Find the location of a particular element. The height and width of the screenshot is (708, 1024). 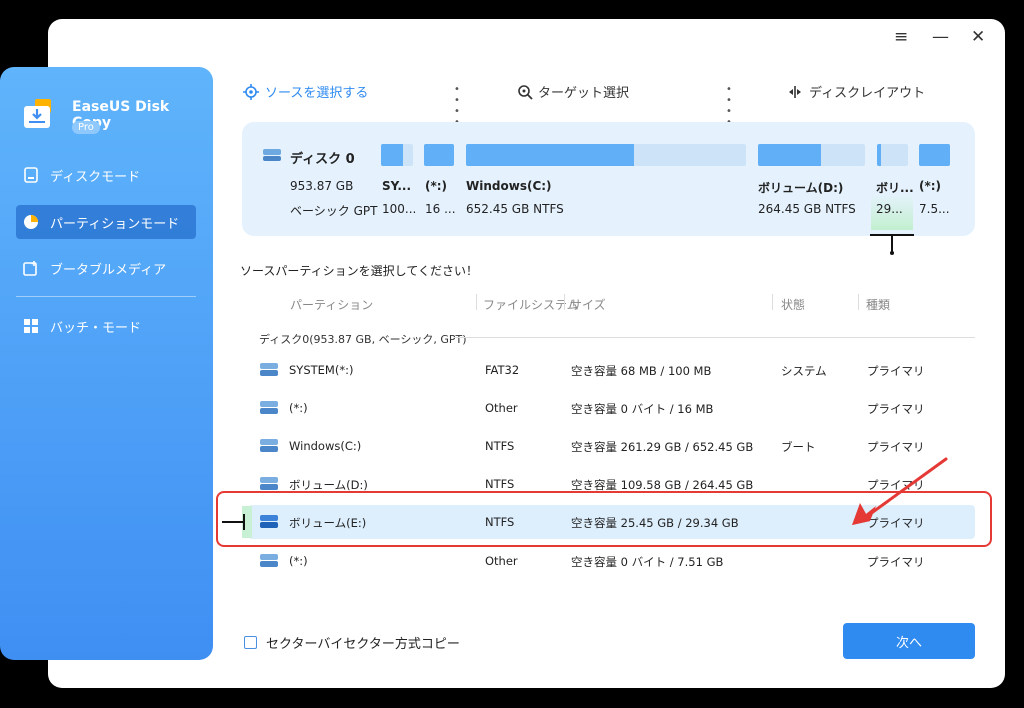

grid-icon is located at coordinates (31, 326).